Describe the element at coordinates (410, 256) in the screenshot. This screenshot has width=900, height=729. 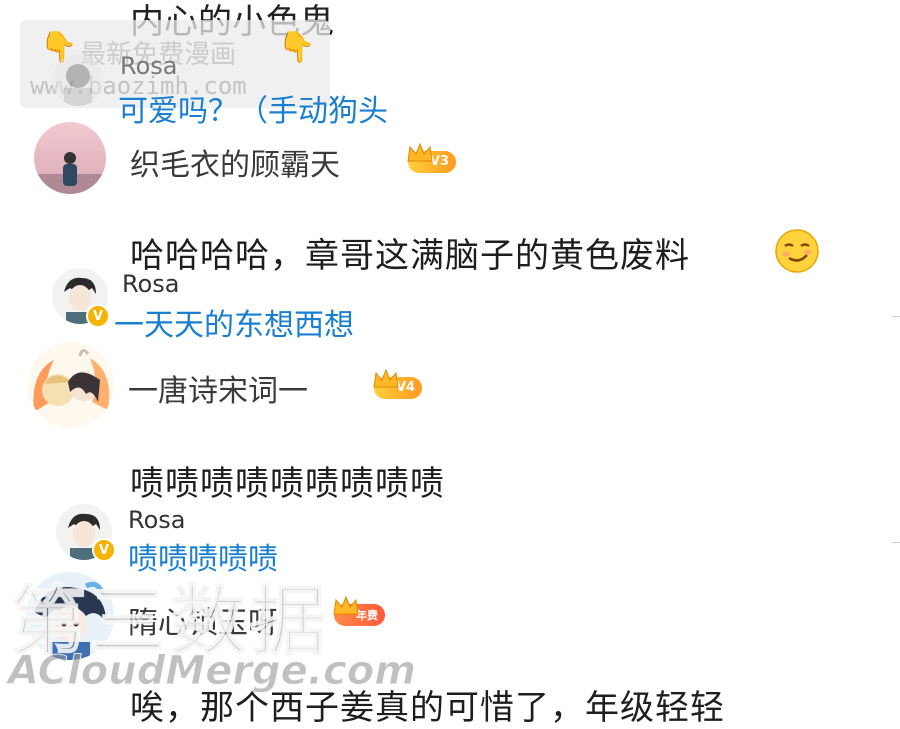
I see `comment-text: 哈哈哈哈，章哥这满脑子的黄色废料` at that location.